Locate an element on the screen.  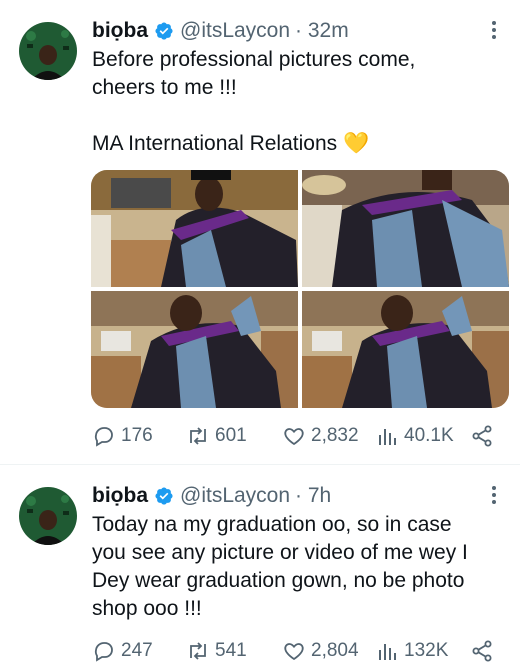
timestamp: · 32m is located at coordinates (322, 31).